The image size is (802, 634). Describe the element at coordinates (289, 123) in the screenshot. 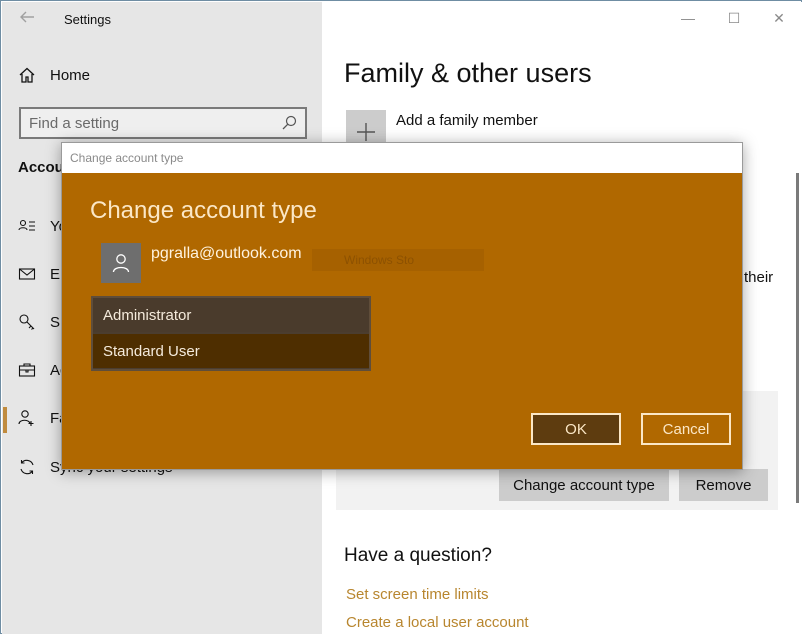

I see `search-icon` at that location.